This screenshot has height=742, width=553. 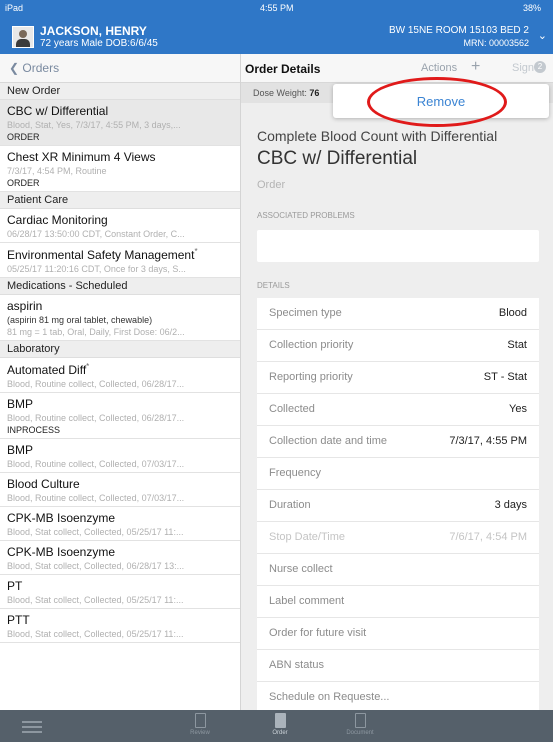 What do you see at coordinates (120, 68) in the screenshot?
I see `orders-navbar: ❮ Orders` at bounding box center [120, 68].